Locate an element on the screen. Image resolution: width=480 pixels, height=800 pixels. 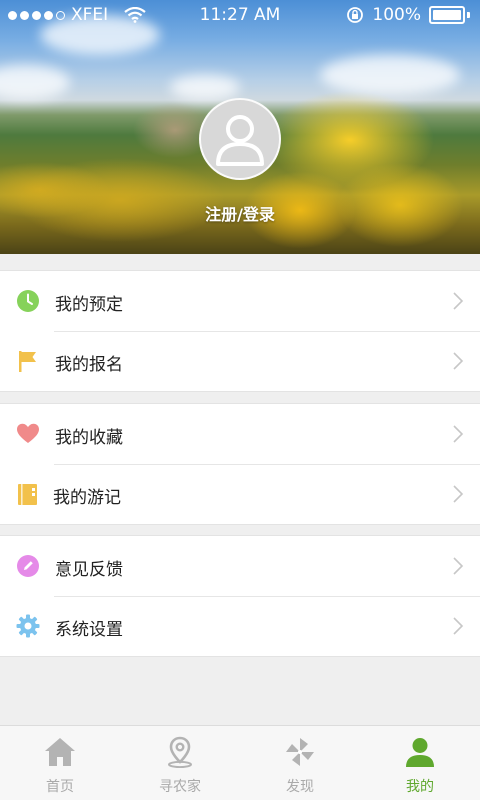
user-icon is located at coordinates (420, 752).